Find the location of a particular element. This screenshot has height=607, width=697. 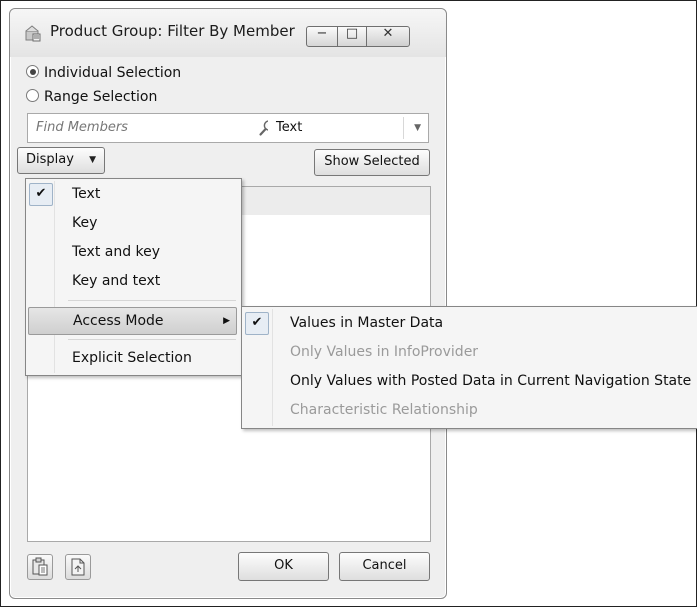

export-button is located at coordinates (78, 567).